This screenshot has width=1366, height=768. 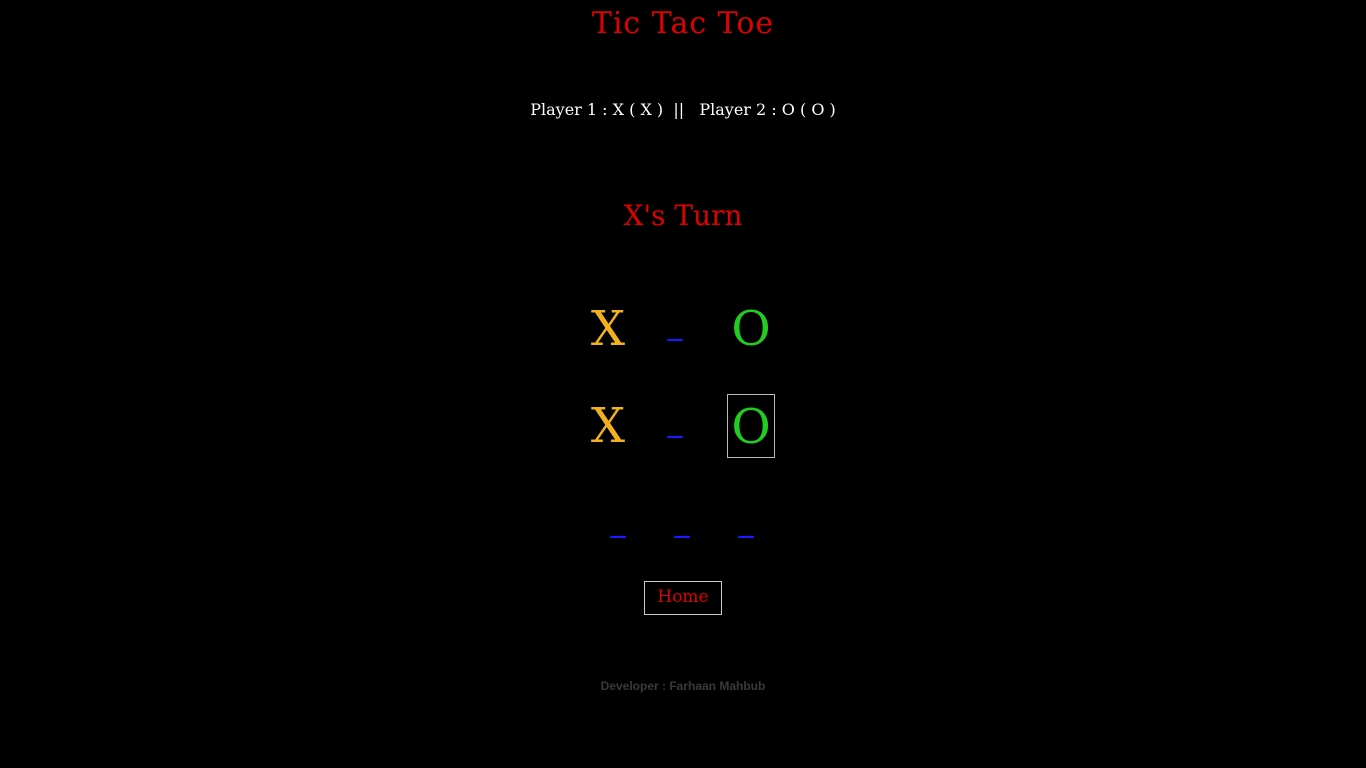 I want to click on board-cell-9: _, so click(x=746, y=526).